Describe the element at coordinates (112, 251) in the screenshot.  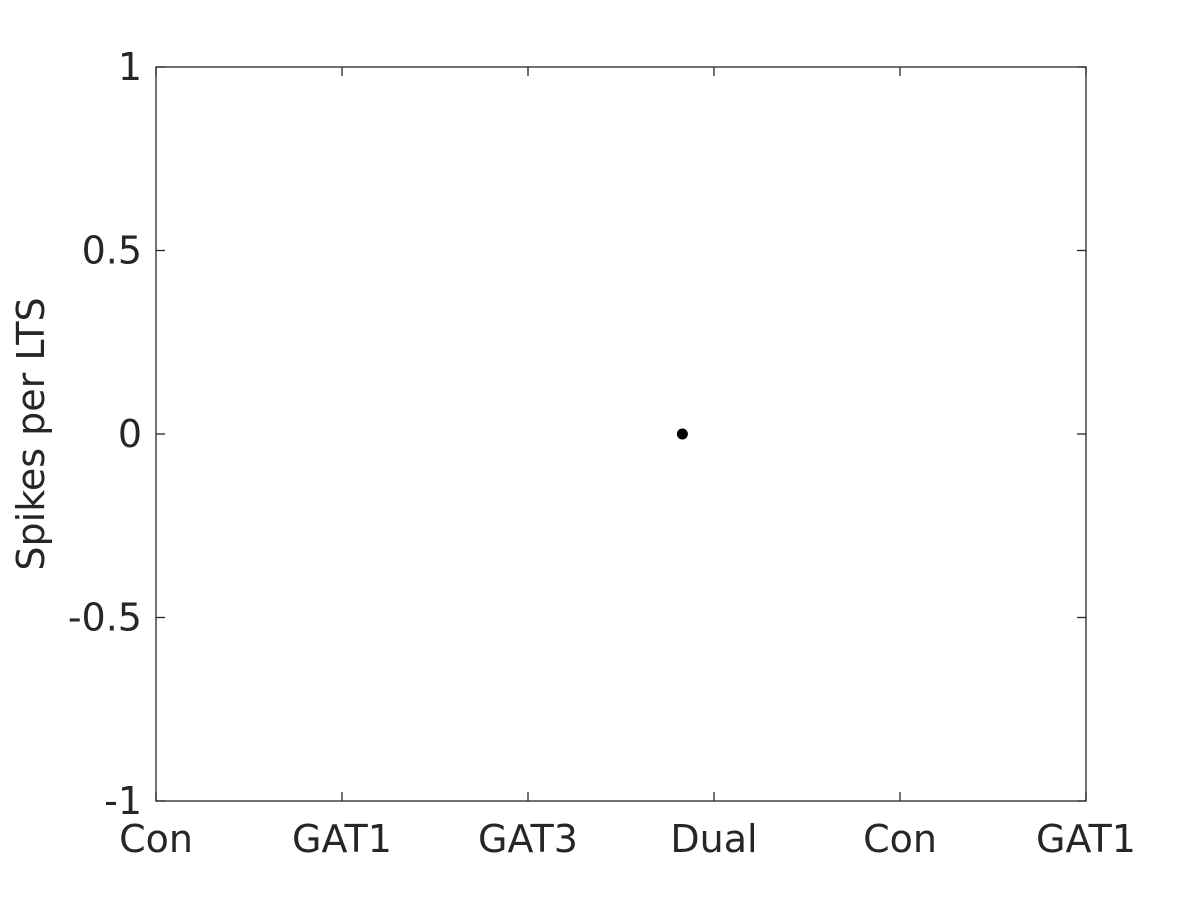
I see `y-tick-label: 0.5` at that location.